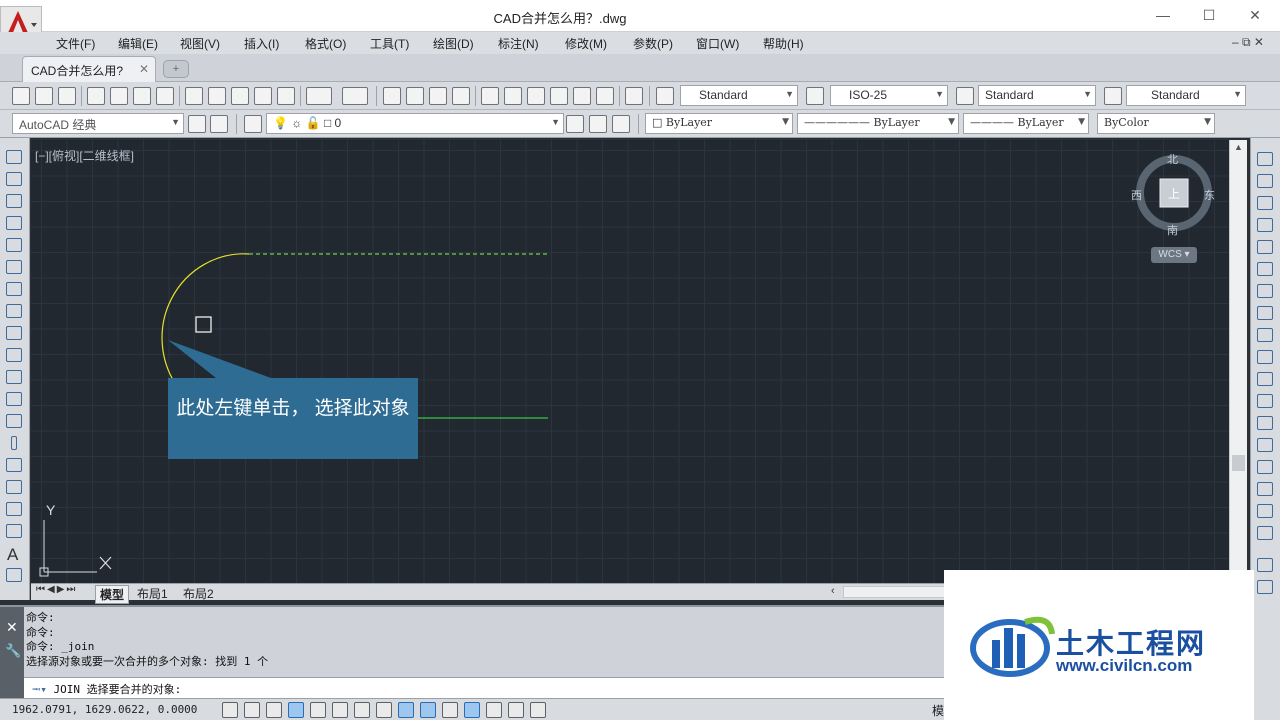 The height and width of the screenshot is (720, 1280). I want to click on cursor-coordinates: 1962.0791, 1629.0622, 0.0000, so click(104, 709).